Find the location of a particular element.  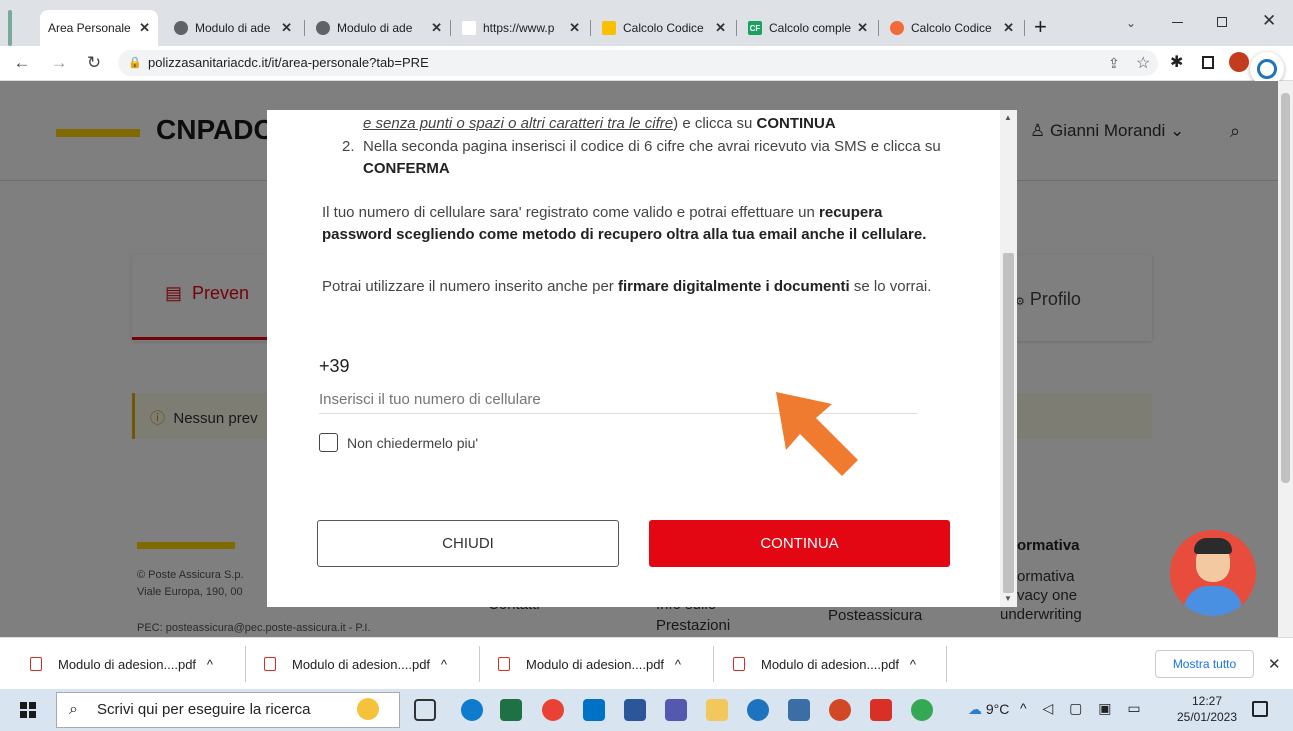

weather-widget: ☁ 9°C is located at coordinates (988, 709).